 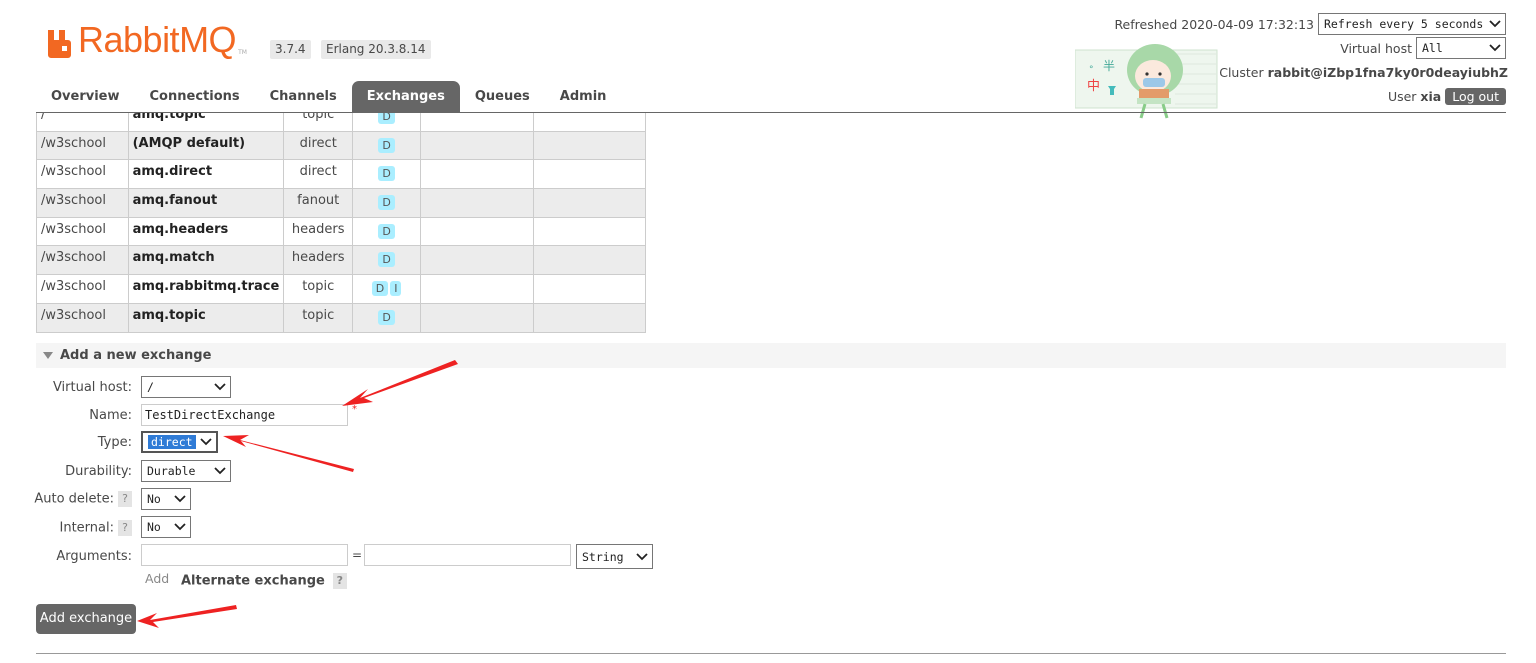 What do you see at coordinates (1214, 24) in the screenshot?
I see `refreshed-timestamp: Refreshed 2020-04-09 17:32:13` at bounding box center [1214, 24].